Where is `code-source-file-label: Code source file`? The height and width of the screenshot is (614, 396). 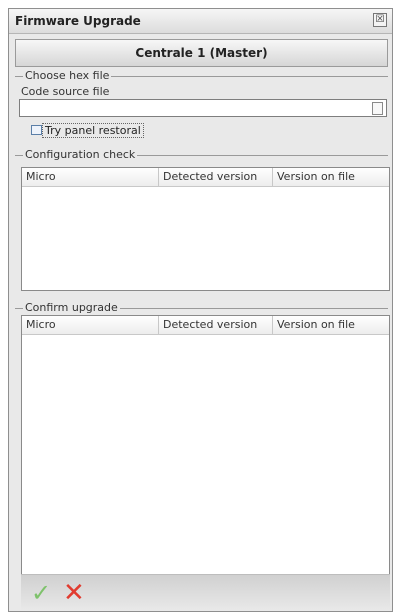 code-source-file-label: Code source file is located at coordinates (65, 91).